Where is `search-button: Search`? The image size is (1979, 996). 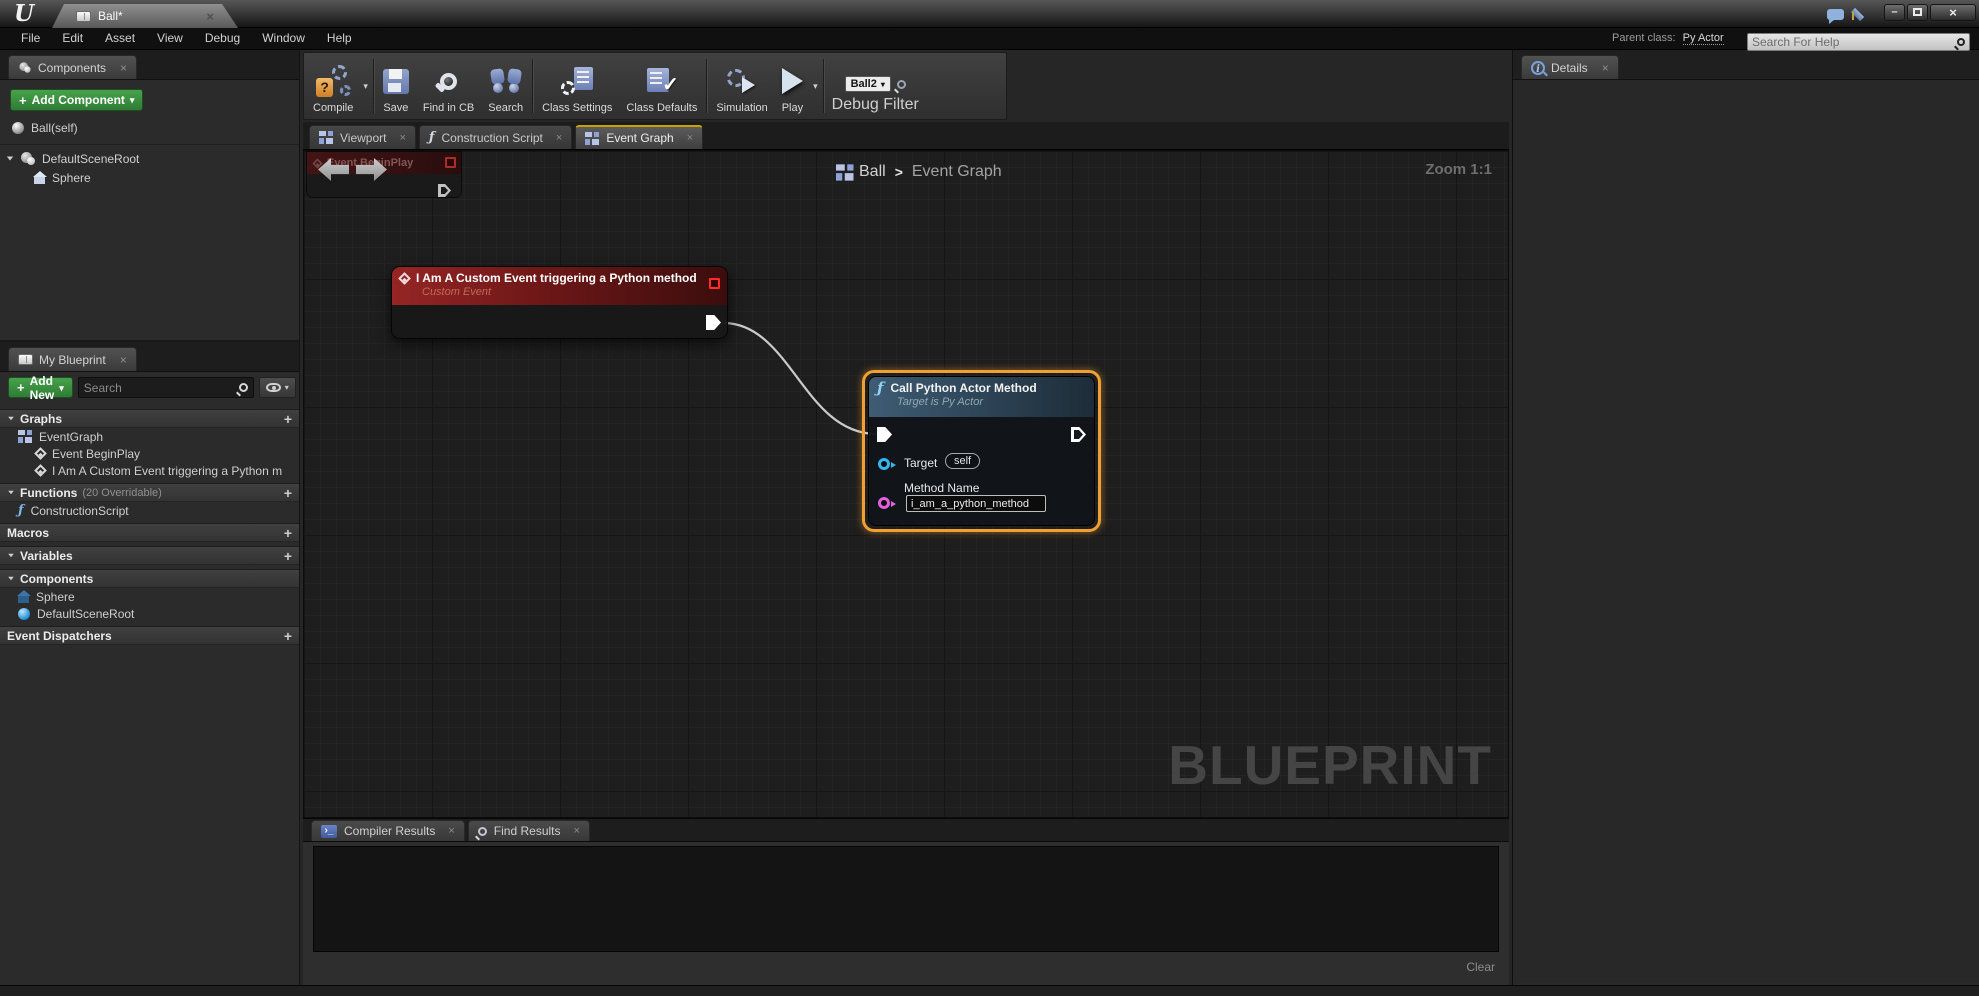 search-button: Search is located at coordinates (505, 86).